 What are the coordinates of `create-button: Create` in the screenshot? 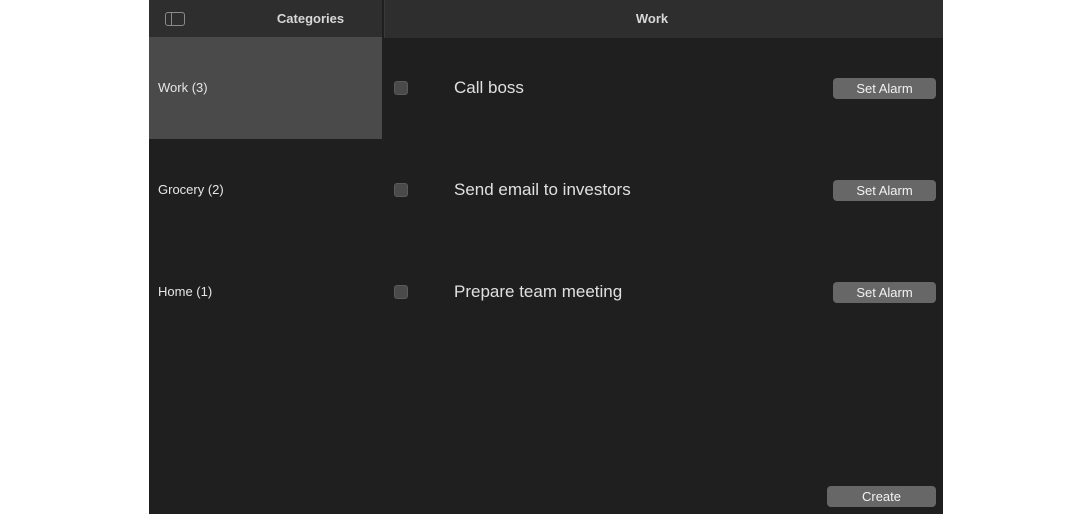 It's located at (881, 496).